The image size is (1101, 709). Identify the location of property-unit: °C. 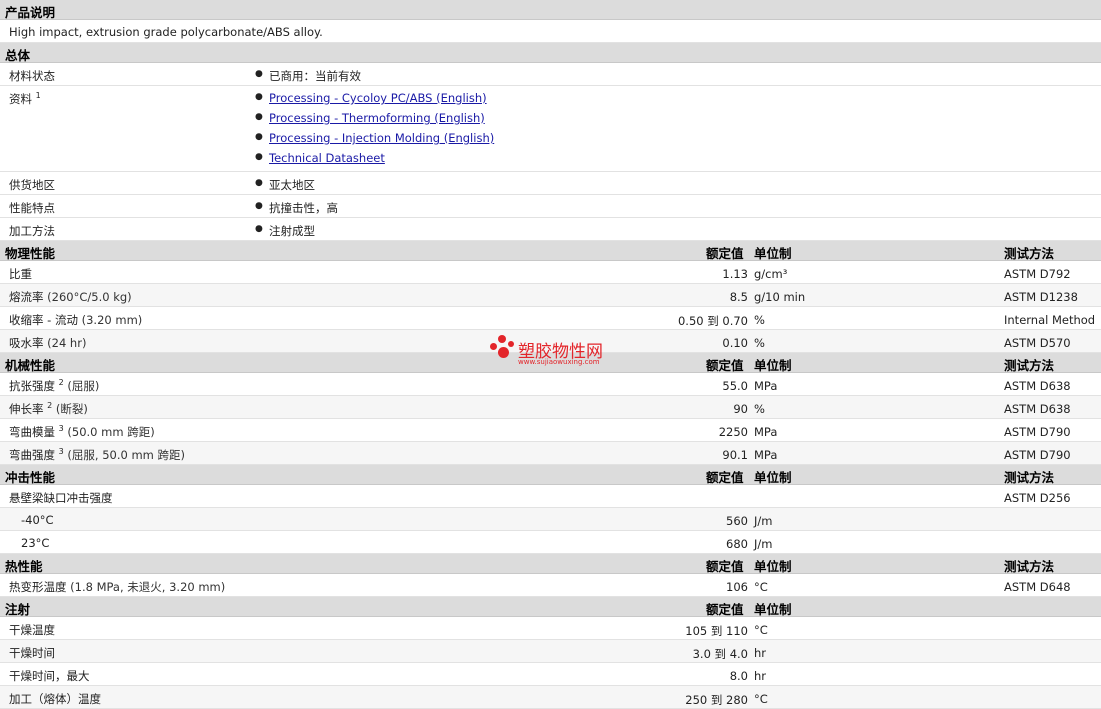
(761, 630).